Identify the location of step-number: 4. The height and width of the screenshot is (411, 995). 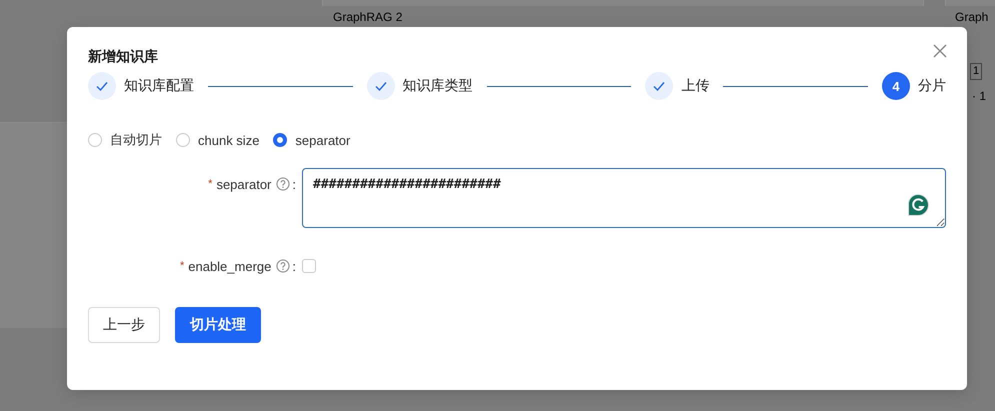
(896, 86).